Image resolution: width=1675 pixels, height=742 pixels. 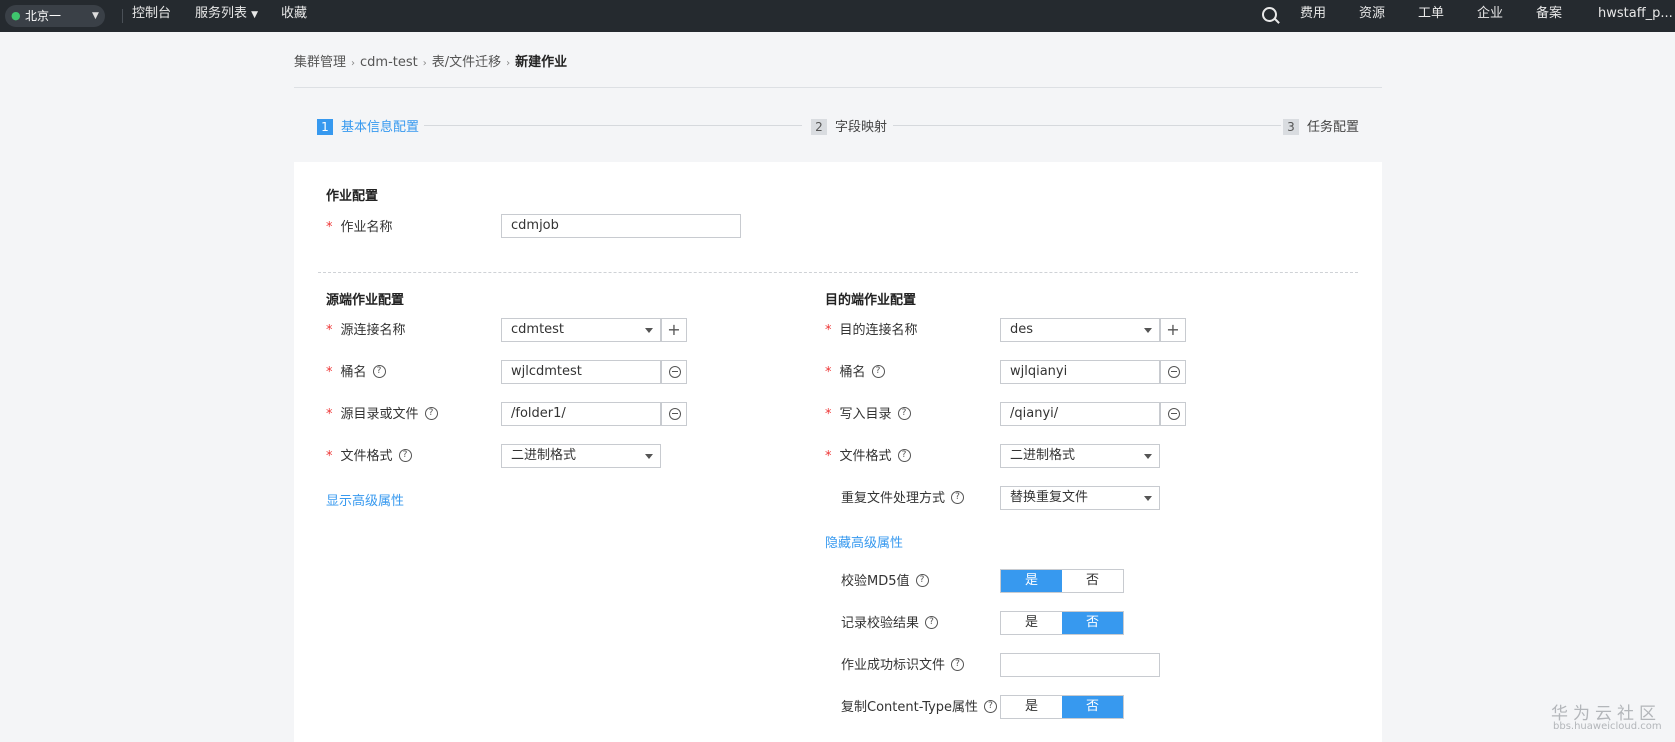 I want to click on step-label: 基本信息配置, so click(x=380, y=127).